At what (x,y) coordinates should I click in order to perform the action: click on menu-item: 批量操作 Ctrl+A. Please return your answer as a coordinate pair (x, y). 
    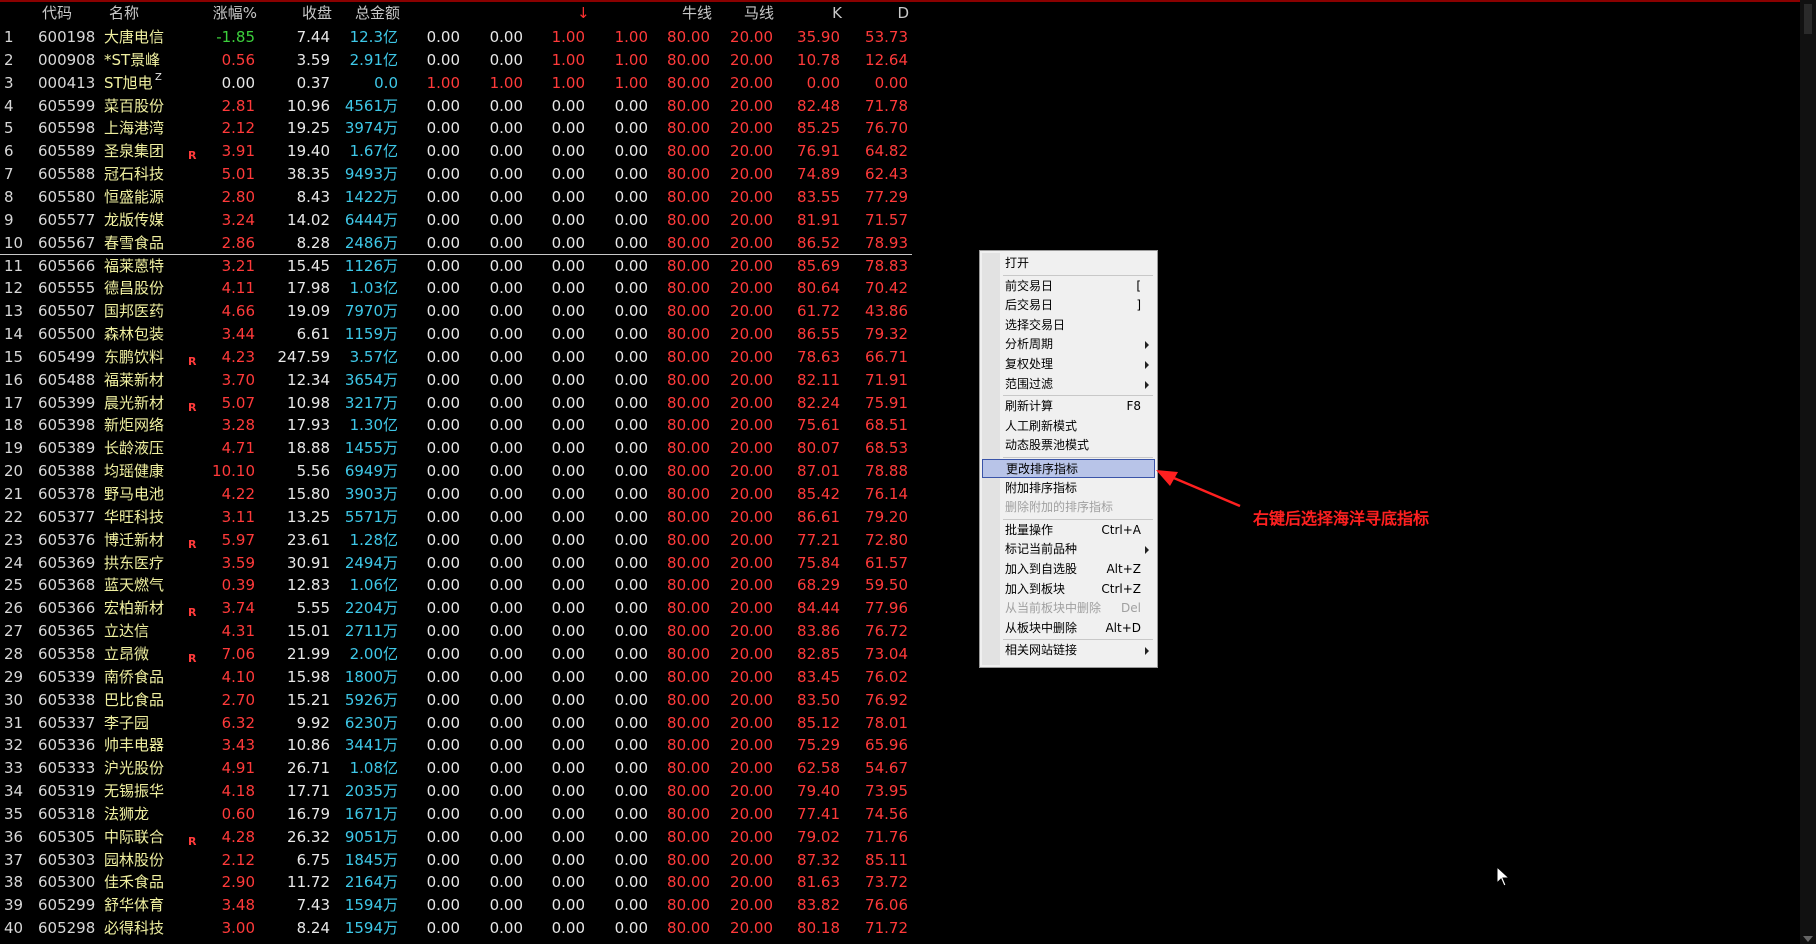
    Looking at the image, I should click on (1068, 530).